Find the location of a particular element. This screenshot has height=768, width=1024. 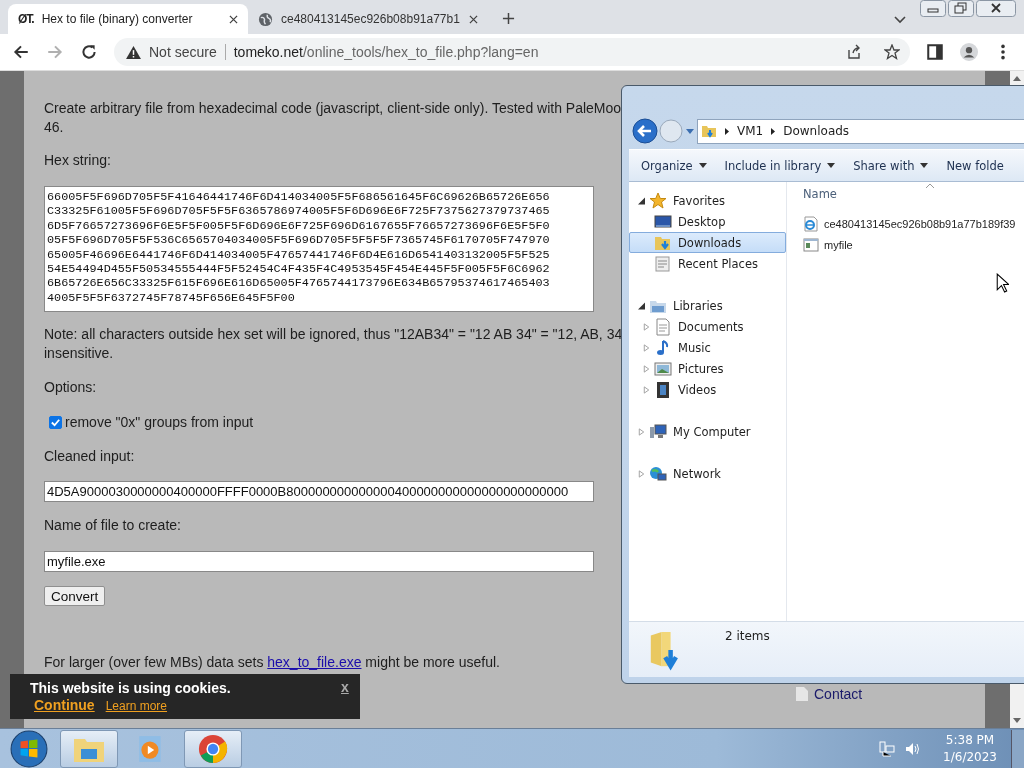

file-item: myfile is located at coordinates (913, 244).